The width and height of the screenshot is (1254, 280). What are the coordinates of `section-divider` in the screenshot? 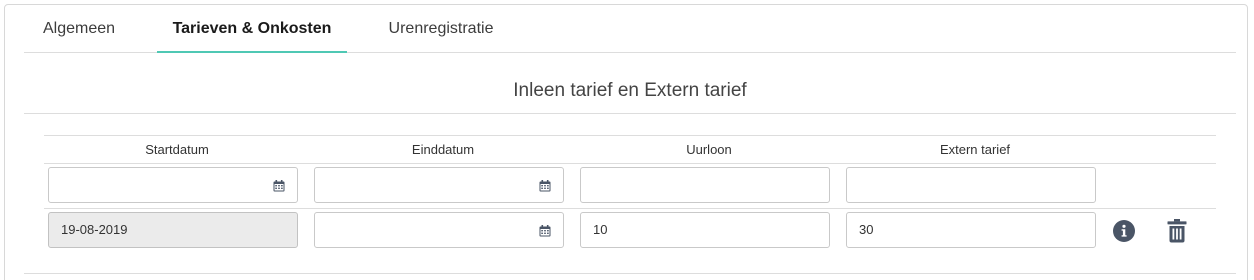 It's located at (630, 273).